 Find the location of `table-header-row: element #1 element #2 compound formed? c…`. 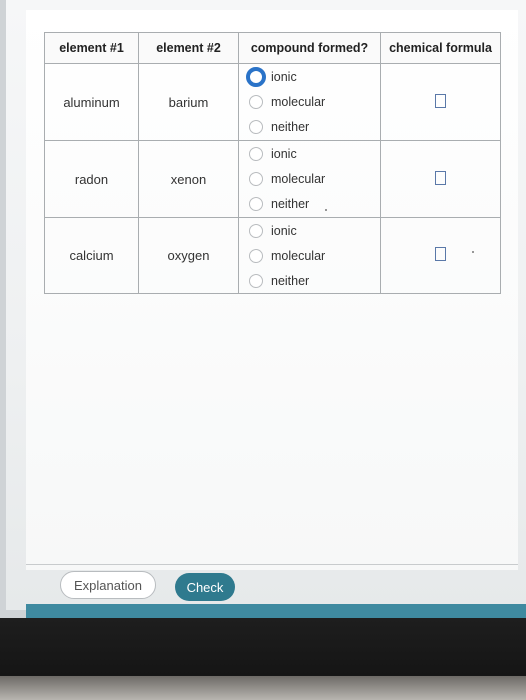

table-header-row: element #1 element #2 compound formed? c… is located at coordinates (272, 48).